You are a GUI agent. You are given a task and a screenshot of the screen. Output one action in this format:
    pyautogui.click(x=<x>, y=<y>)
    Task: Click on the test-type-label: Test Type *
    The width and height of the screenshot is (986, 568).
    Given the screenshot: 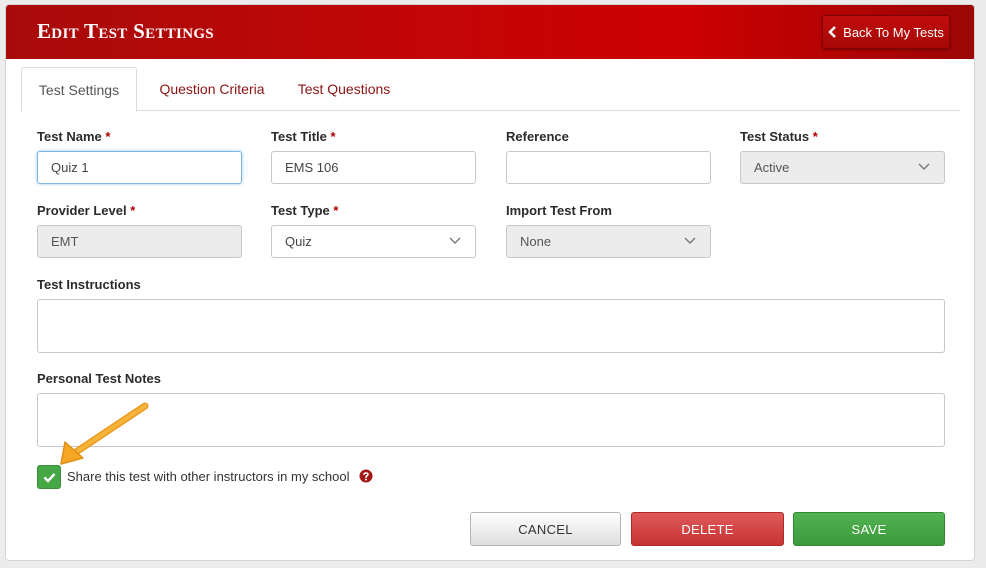 What is the action you would take?
    pyautogui.click(x=304, y=210)
    